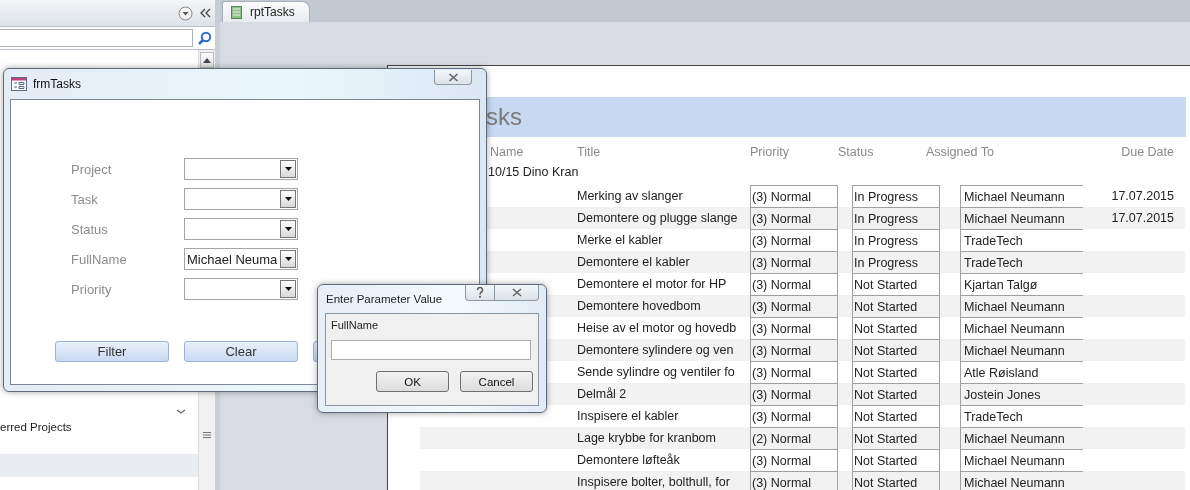  Describe the element at coordinates (92, 169) in the screenshot. I see `field-label: Project` at that location.